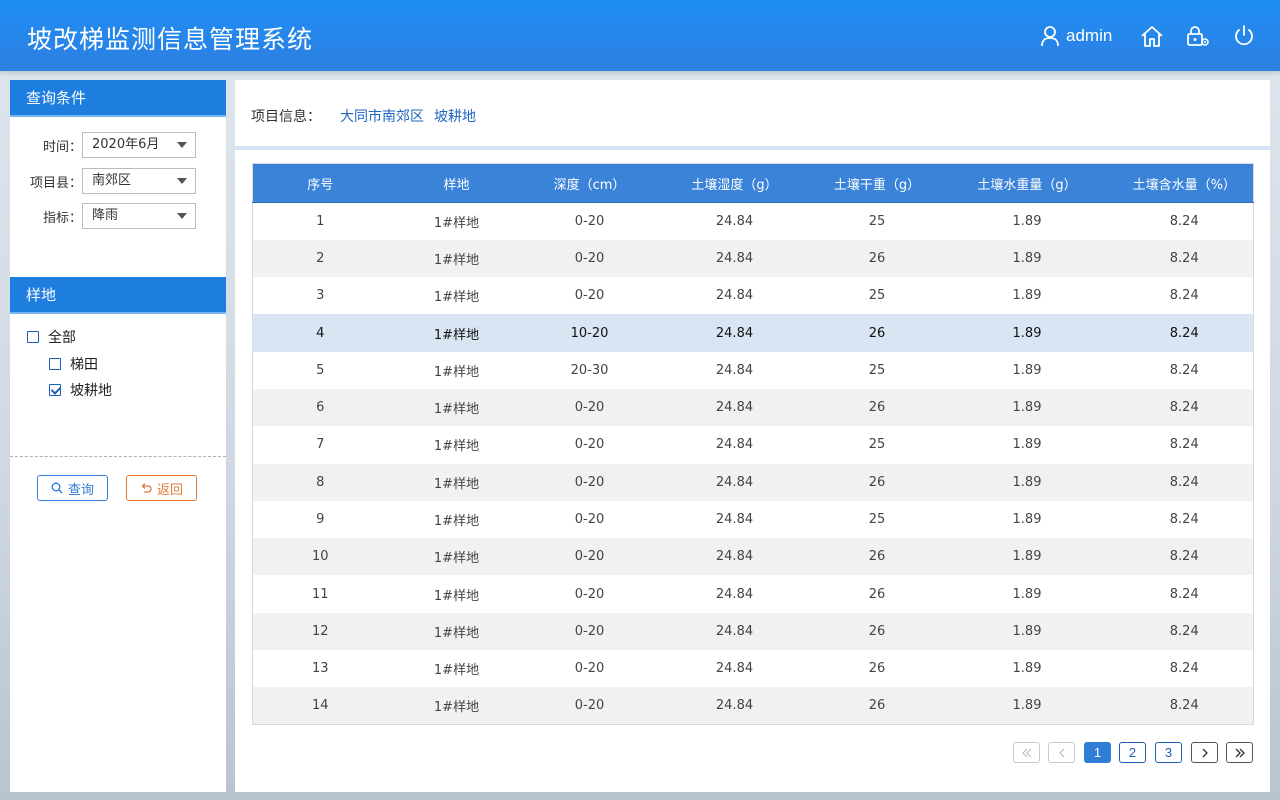 The height and width of the screenshot is (800, 1280). Describe the element at coordinates (589, 183) in the screenshot. I see `column-header: 深度（cm）` at that location.